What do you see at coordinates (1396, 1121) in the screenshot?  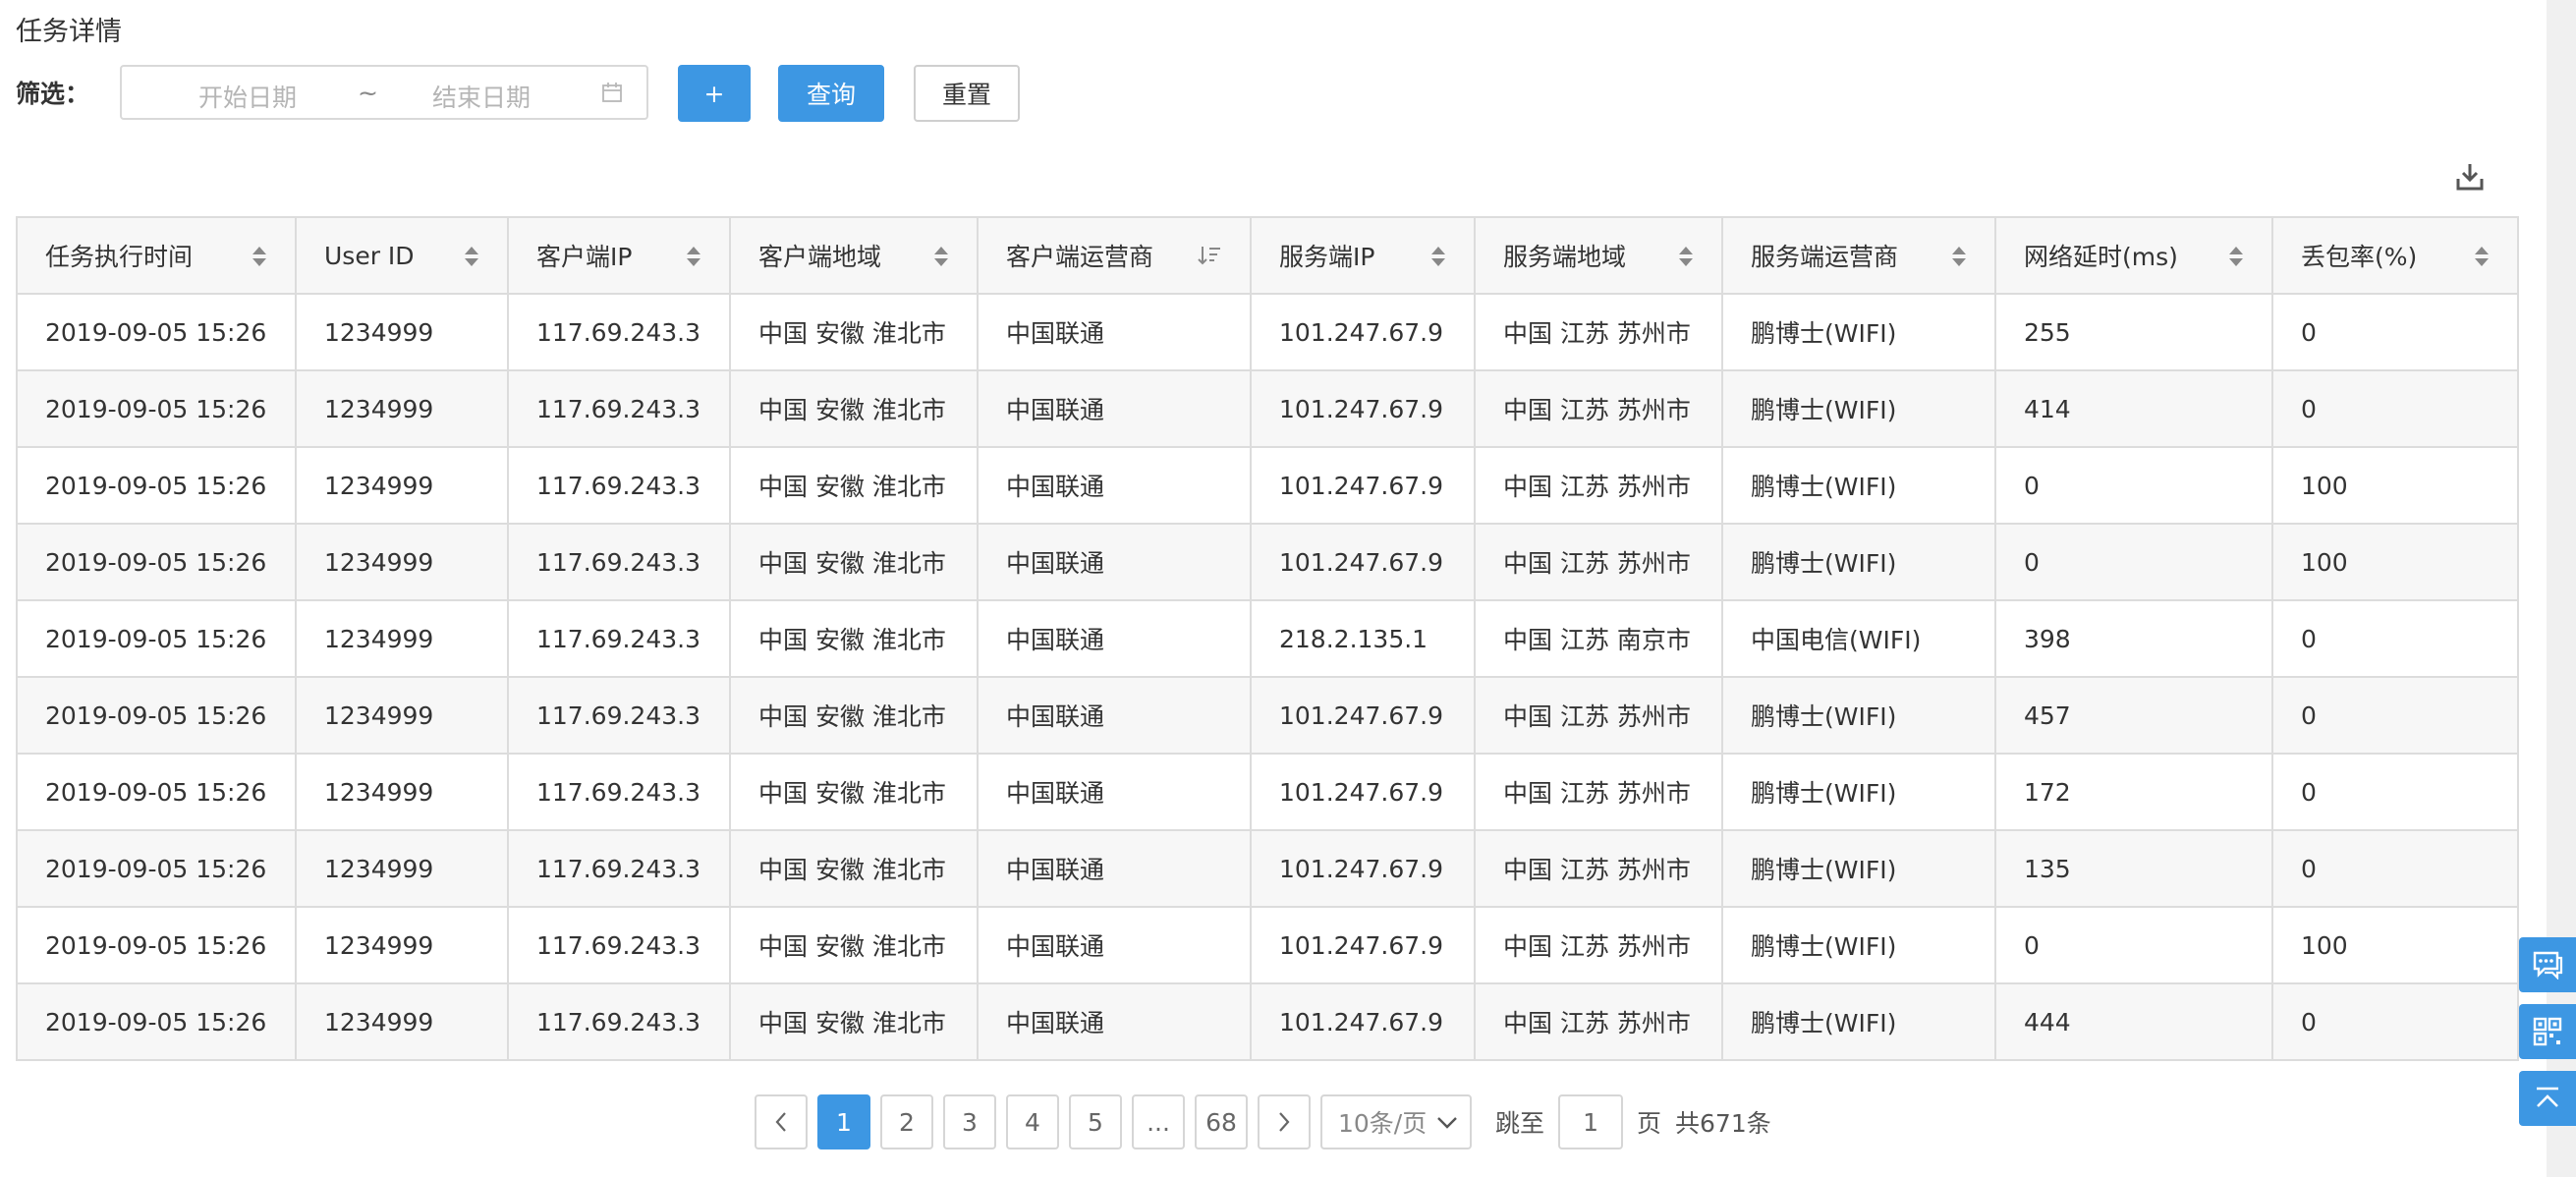 I see `page-size-select: 10条/页` at bounding box center [1396, 1121].